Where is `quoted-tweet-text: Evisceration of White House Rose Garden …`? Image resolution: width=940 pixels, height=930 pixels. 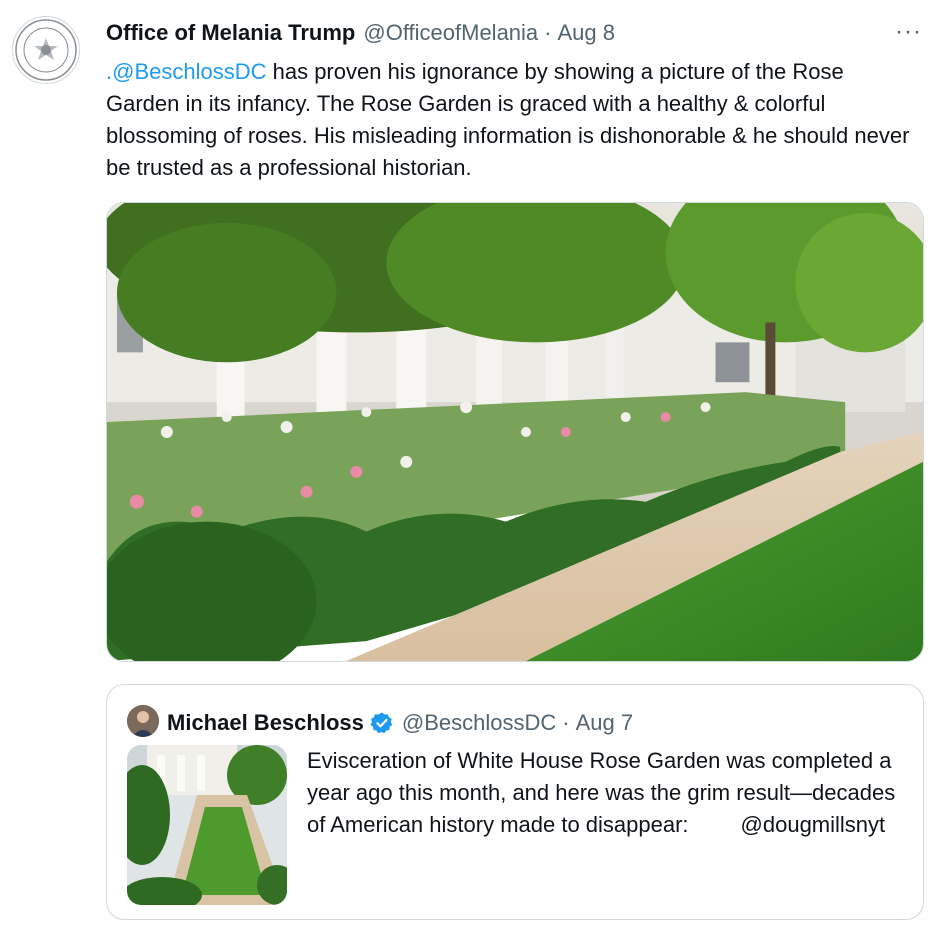
quoted-tweet-text: Evisceration of White House Rose Garden … is located at coordinates (602, 793).